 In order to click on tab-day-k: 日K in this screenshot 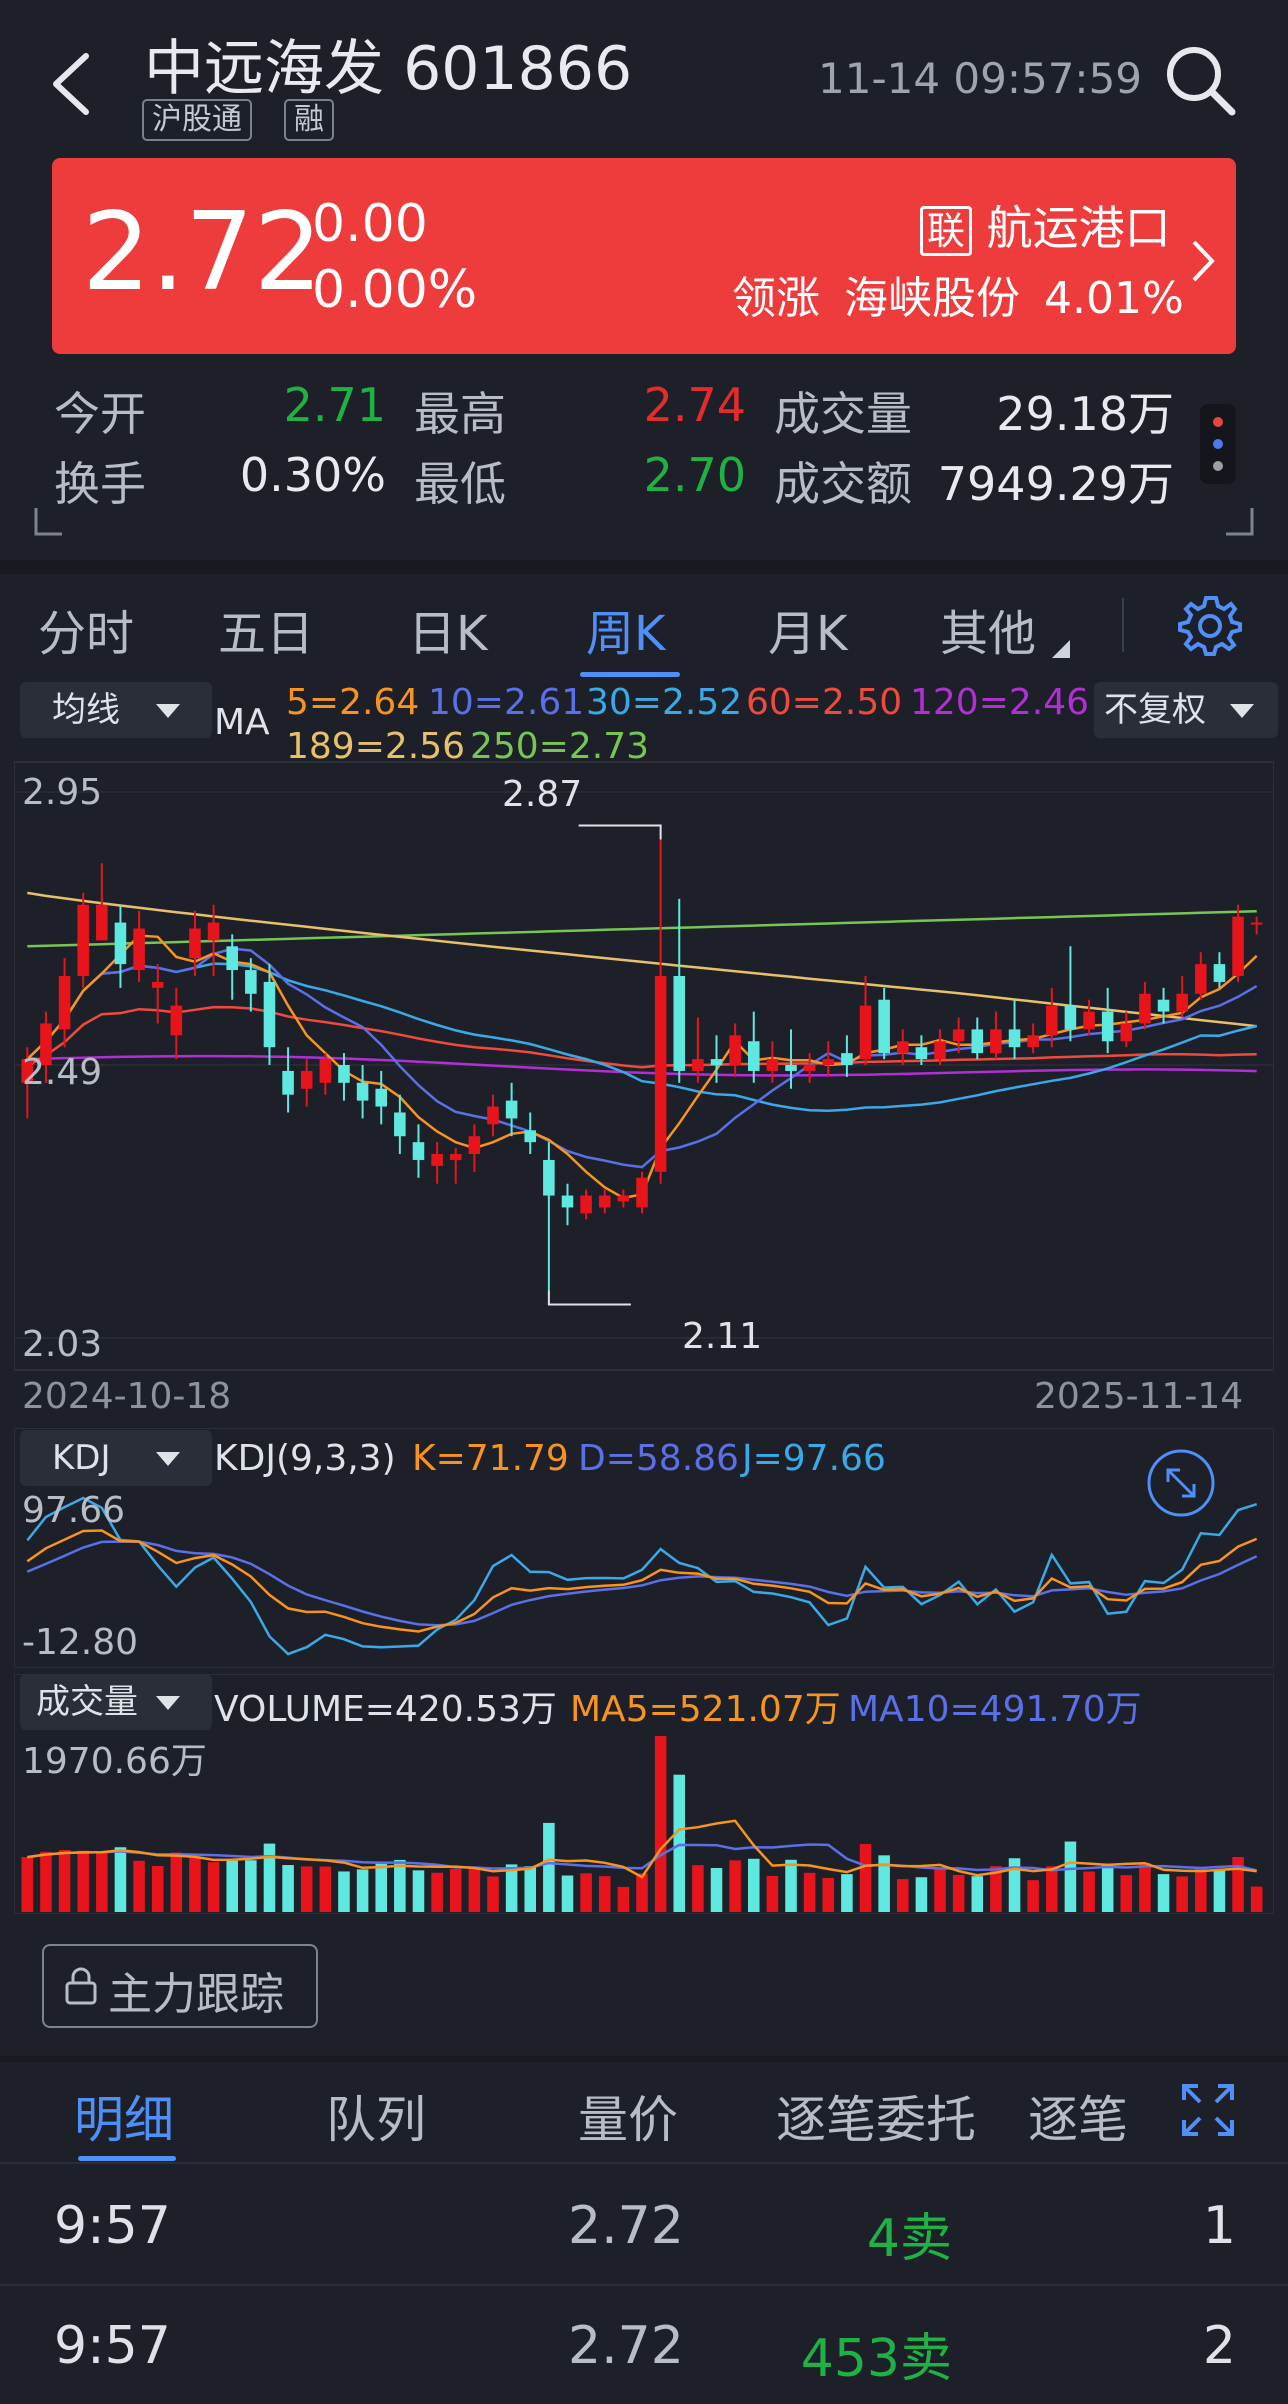, I will do `click(447, 629)`.